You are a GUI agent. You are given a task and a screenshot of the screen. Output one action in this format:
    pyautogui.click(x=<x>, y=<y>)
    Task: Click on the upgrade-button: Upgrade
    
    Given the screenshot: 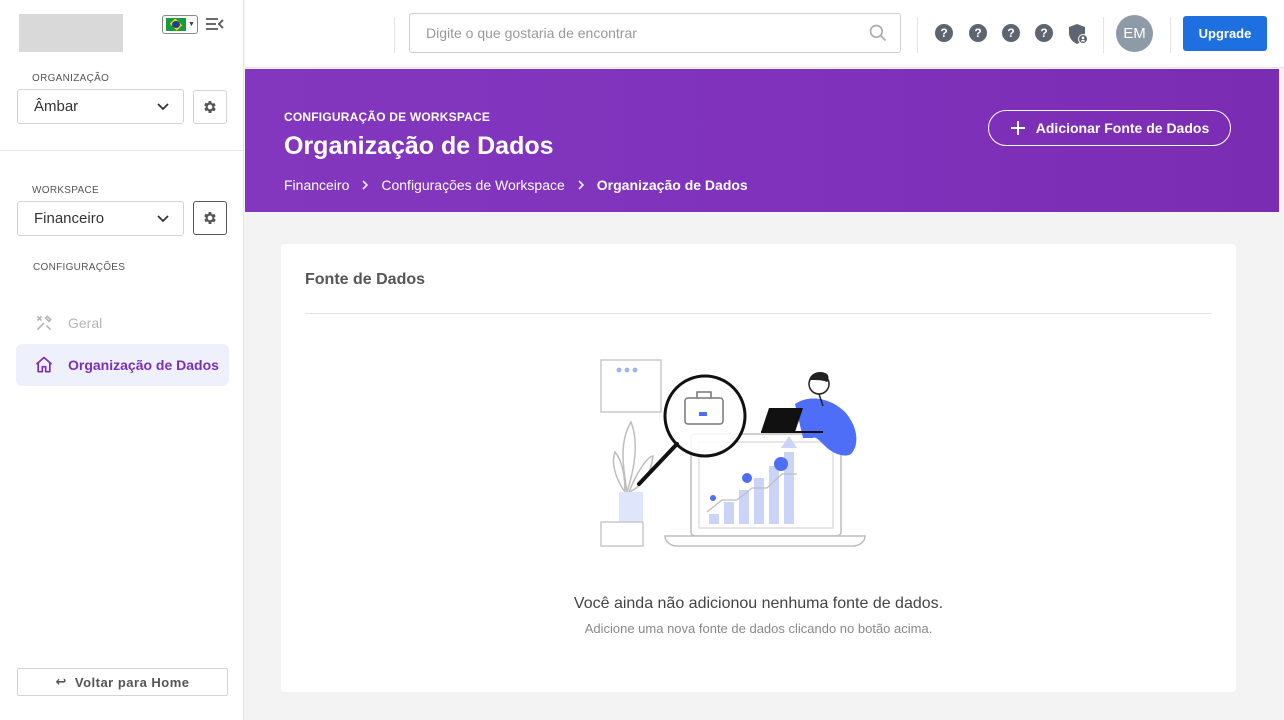 What is the action you would take?
    pyautogui.click(x=1225, y=33)
    